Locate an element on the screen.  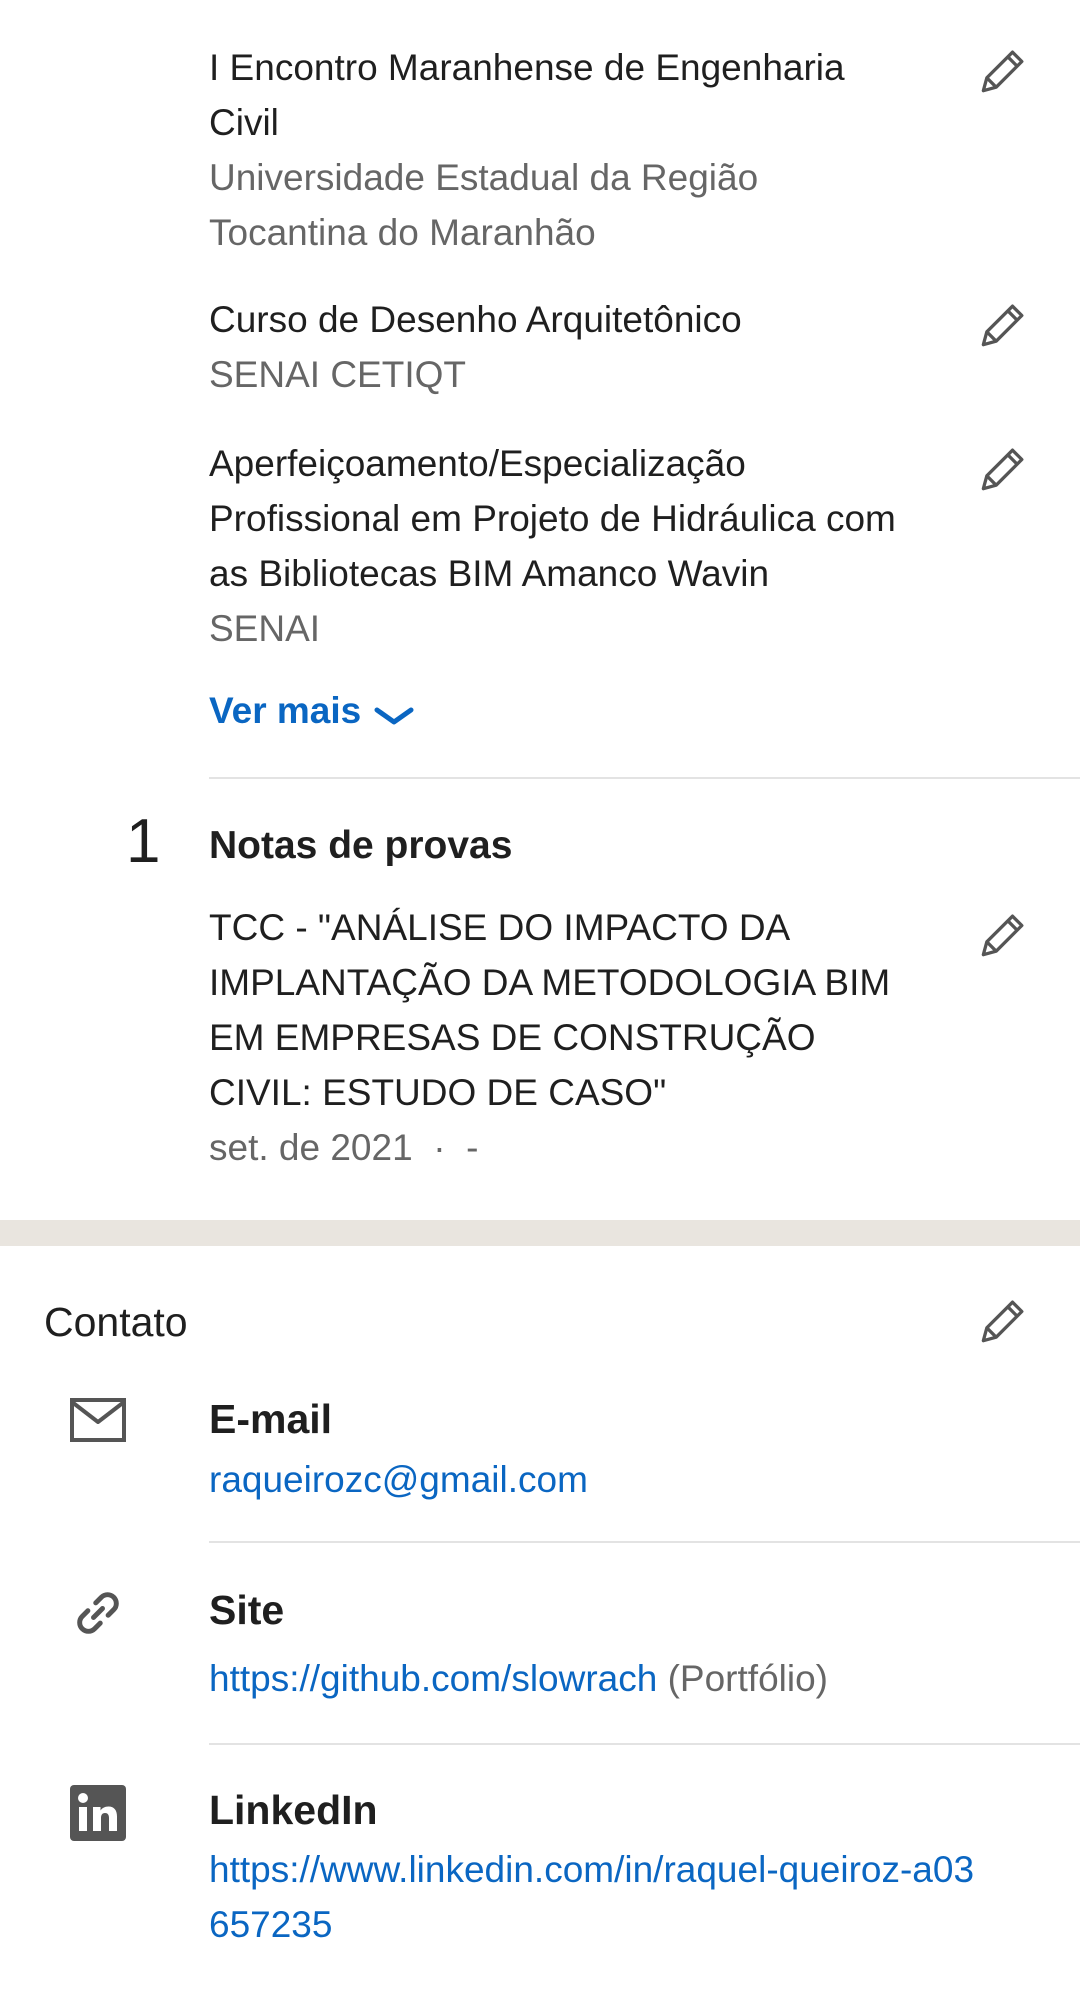
test-score-meta: set. de 2021 · - is located at coordinates (344, 1147).